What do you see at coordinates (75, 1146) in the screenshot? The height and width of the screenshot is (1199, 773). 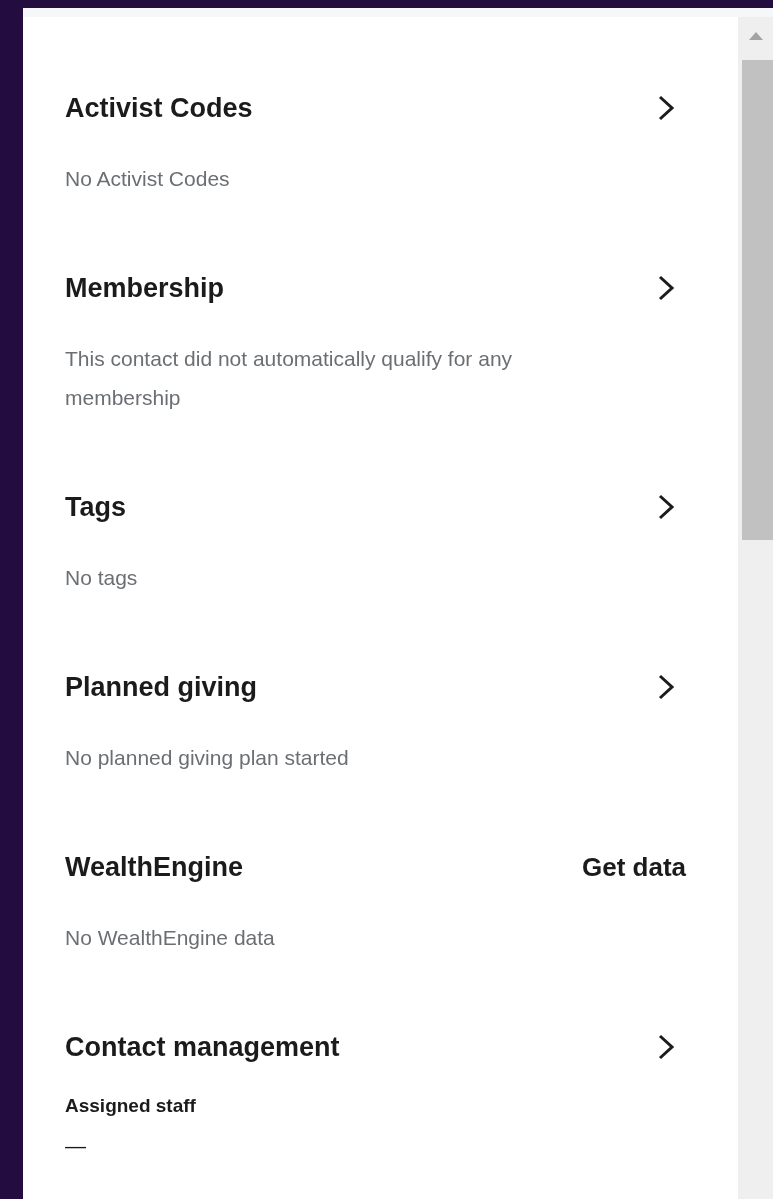 I see `field-value: —` at bounding box center [75, 1146].